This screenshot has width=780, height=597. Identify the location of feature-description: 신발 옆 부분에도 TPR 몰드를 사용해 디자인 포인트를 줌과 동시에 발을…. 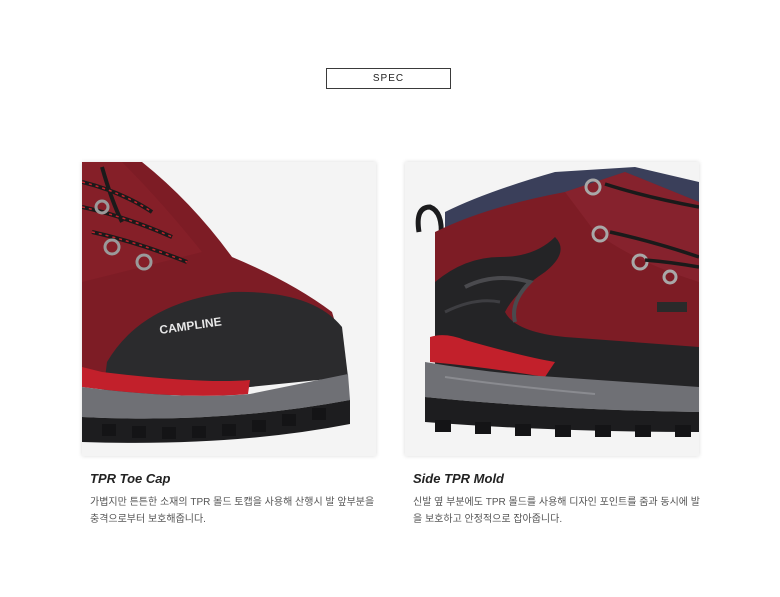
(556, 511).